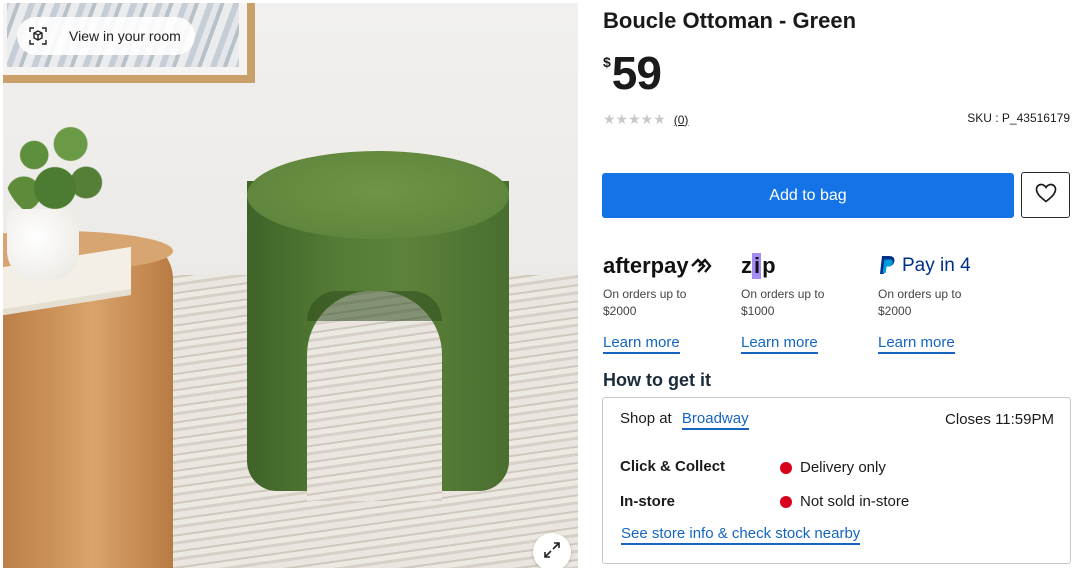  Describe the element at coordinates (783, 302) in the screenshot. I see `zip-note: On orders up to $1000` at that location.